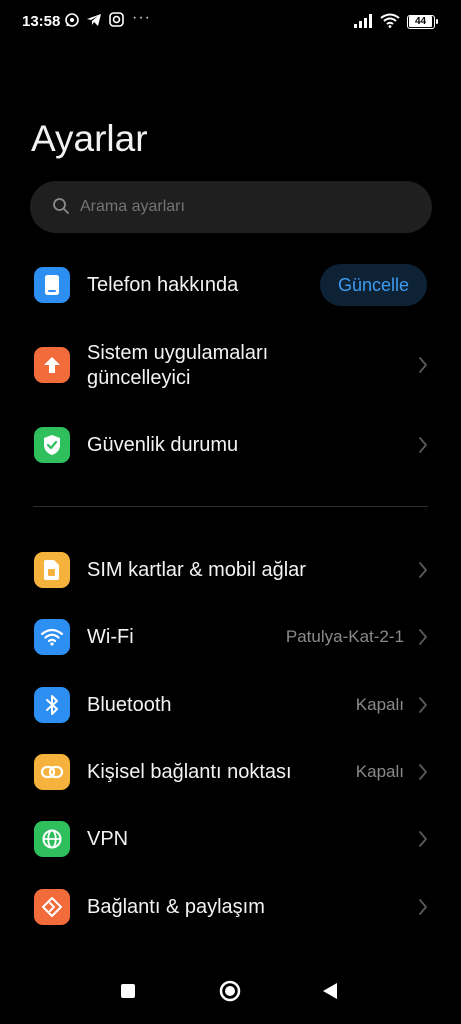 The height and width of the screenshot is (1024, 461). Describe the element at coordinates (52, 907) in the screenshot. I see `connection-share-icon` at that location.